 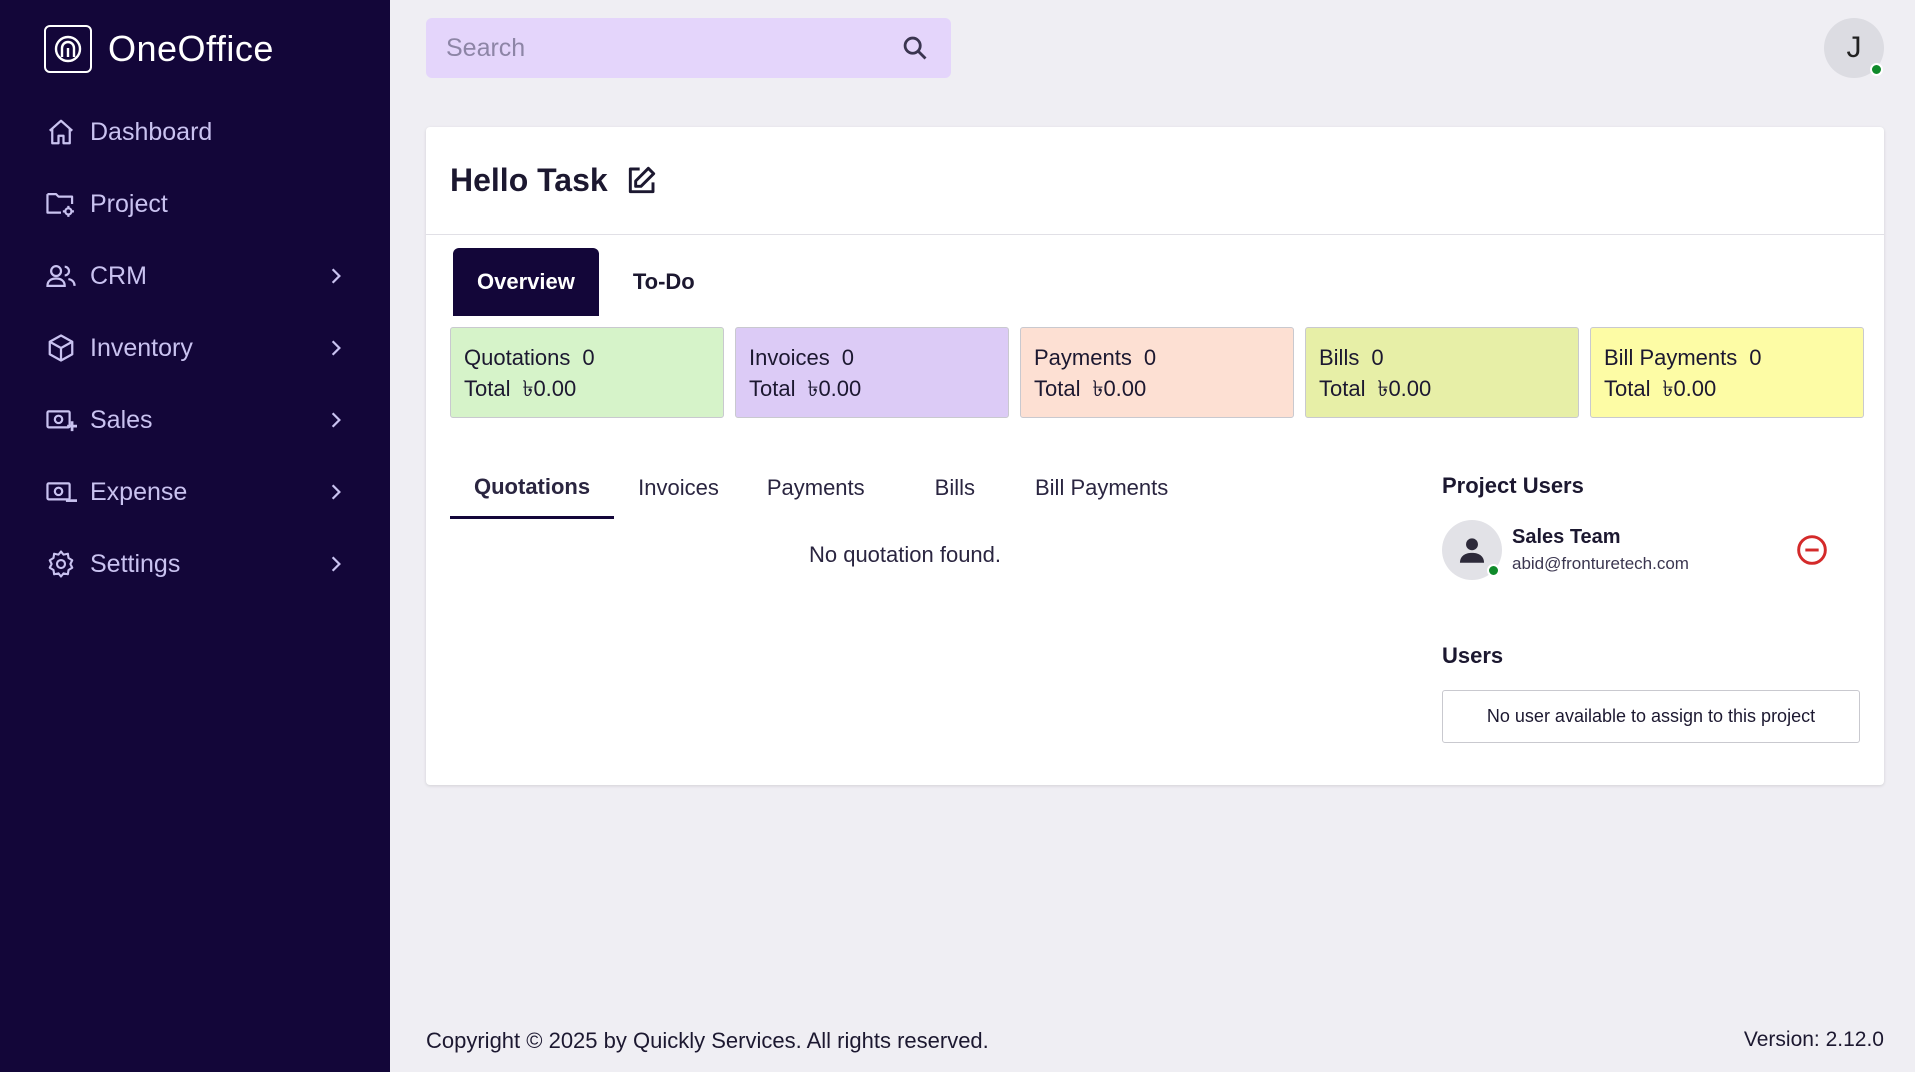 What do you see at coordinates (664, 282) in the screenshot?
I see `tab-todo: To-Do` at bounding box center [664, 282].